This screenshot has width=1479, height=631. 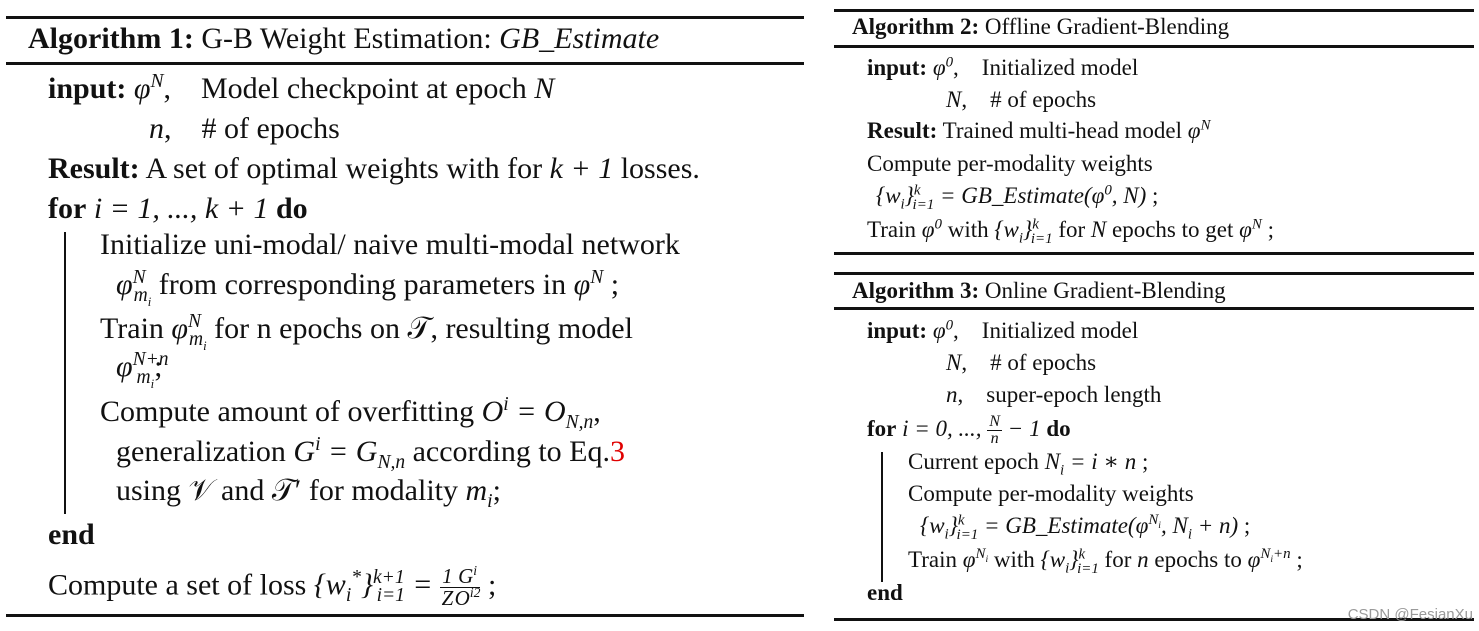 What do you see at coordinates (1039, 130) in the screenshot?
I see `result-line: Result: Trained multi-head model φN` at bounding box center [1039, 130].